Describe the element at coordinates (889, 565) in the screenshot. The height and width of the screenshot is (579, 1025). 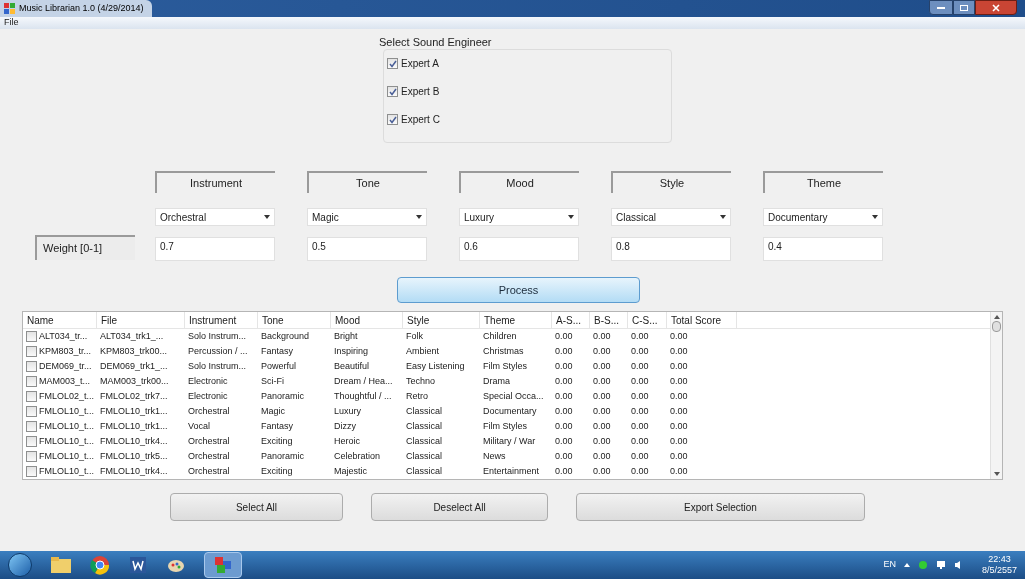
I see `language-indicator: EN` at that location.